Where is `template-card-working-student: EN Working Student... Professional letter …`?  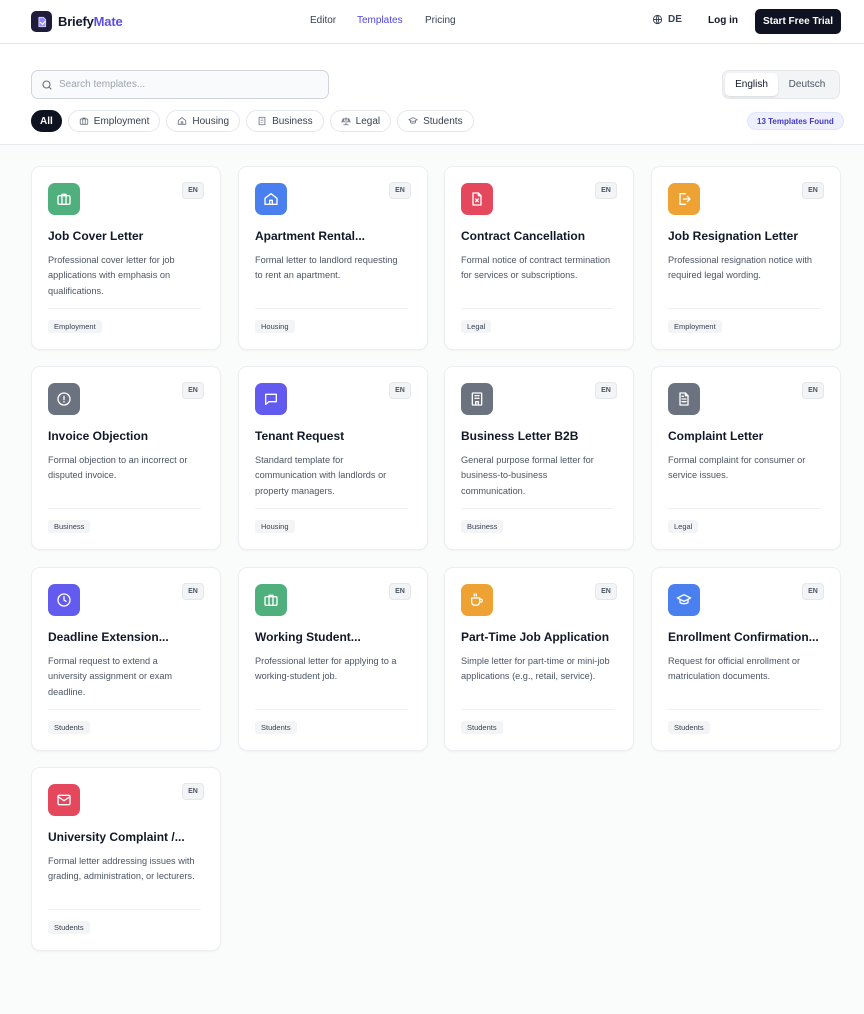
template-card-working-student: EN Working Student... Professional letter … is located at coordinates (333, 659).